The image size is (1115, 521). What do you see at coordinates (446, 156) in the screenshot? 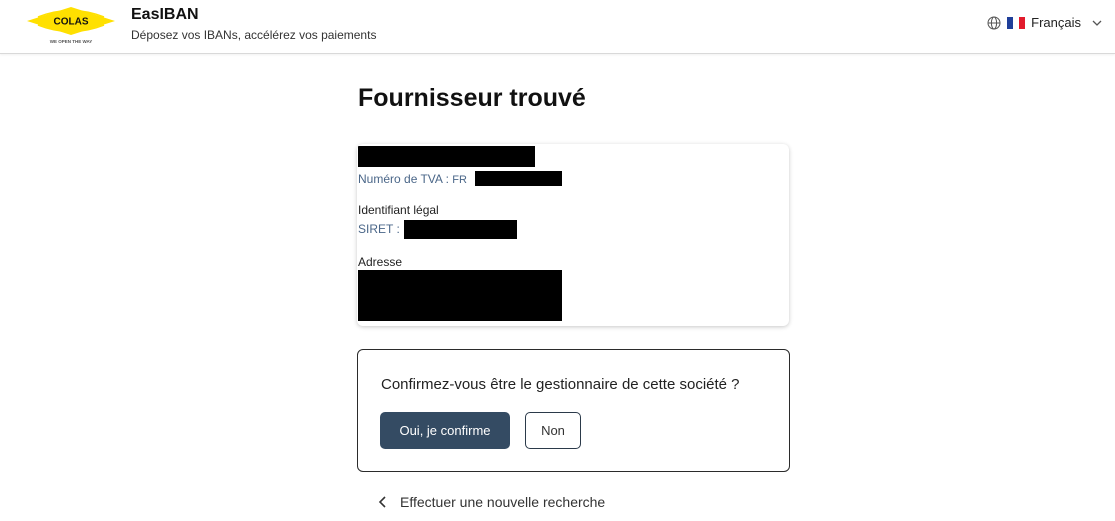
I see `redacted-company-name` at bounding box center [446, 156].